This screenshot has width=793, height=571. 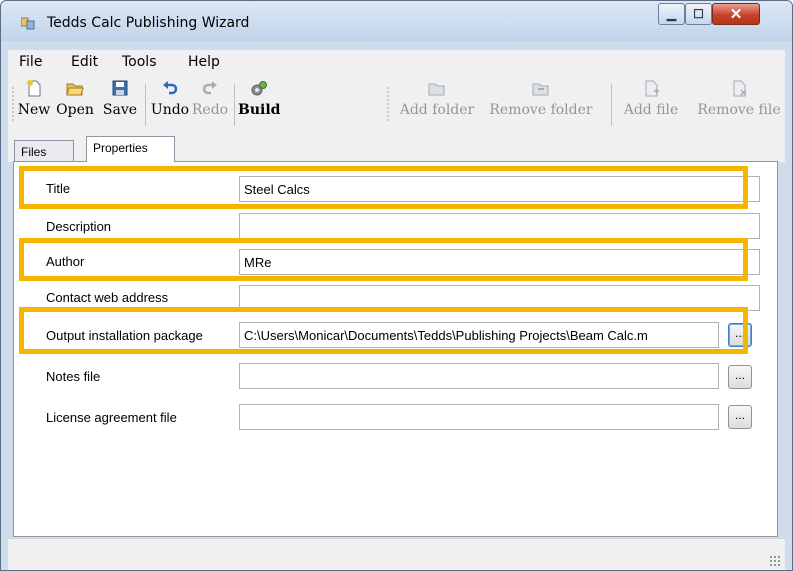 What do you see at coordinates (437, 98) in the screenshot?
I see `add-folder-button: Add folder` at bounding box center [437, 98].